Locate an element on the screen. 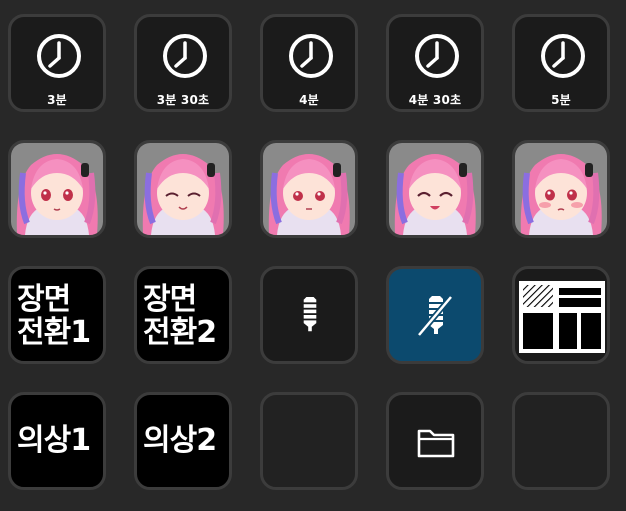 The height and width of the screenshot is (511, 626). folder-icon is located at coordinates (436, 443).